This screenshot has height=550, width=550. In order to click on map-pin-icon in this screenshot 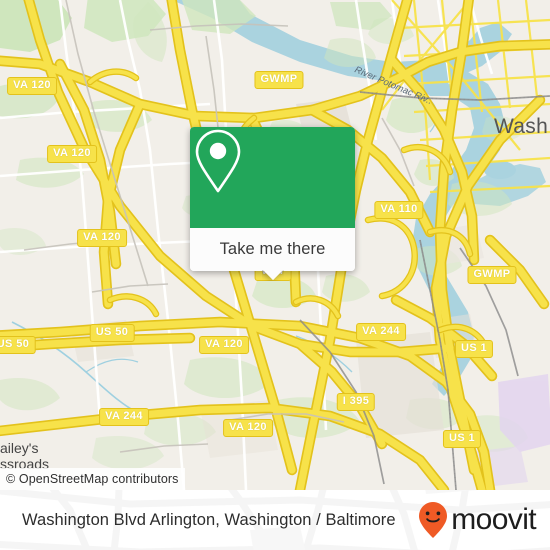, I will do `click(218, 161)`.